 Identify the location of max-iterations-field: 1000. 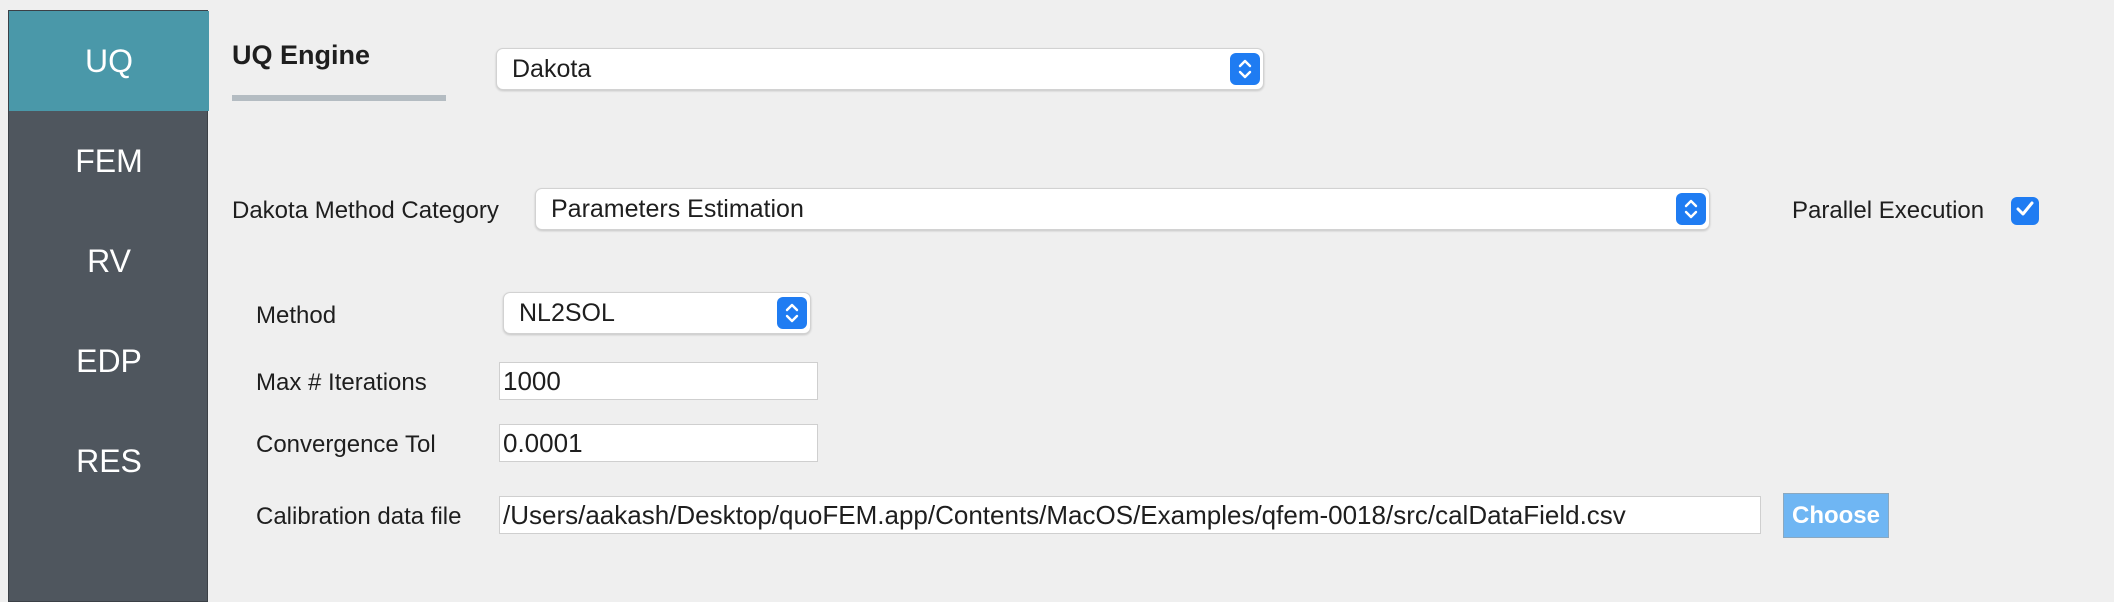
(658, 381).